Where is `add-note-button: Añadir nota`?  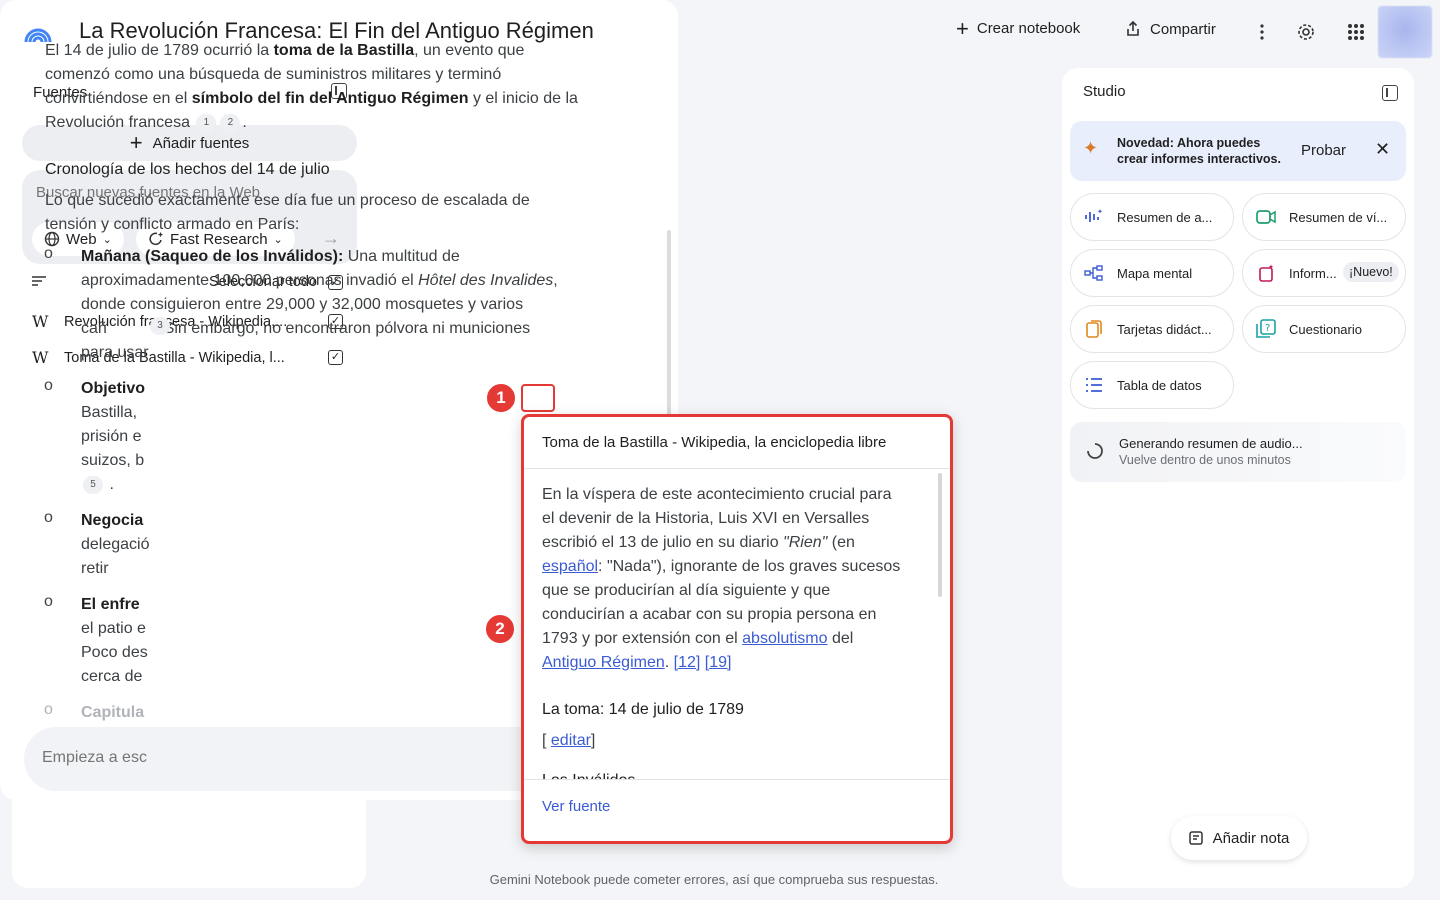 add-note-button: Añadir nota is located at coordinates (1239, 838).